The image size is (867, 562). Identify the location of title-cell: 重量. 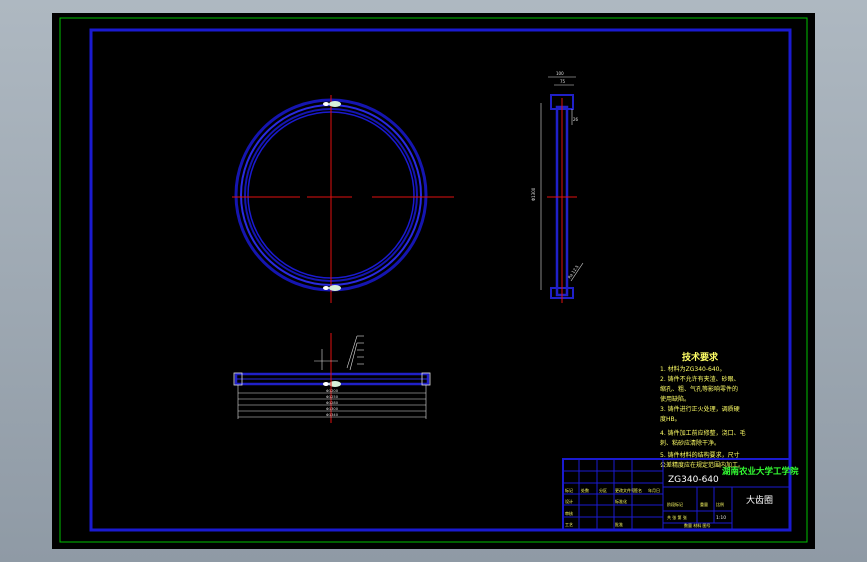
(704, 504).